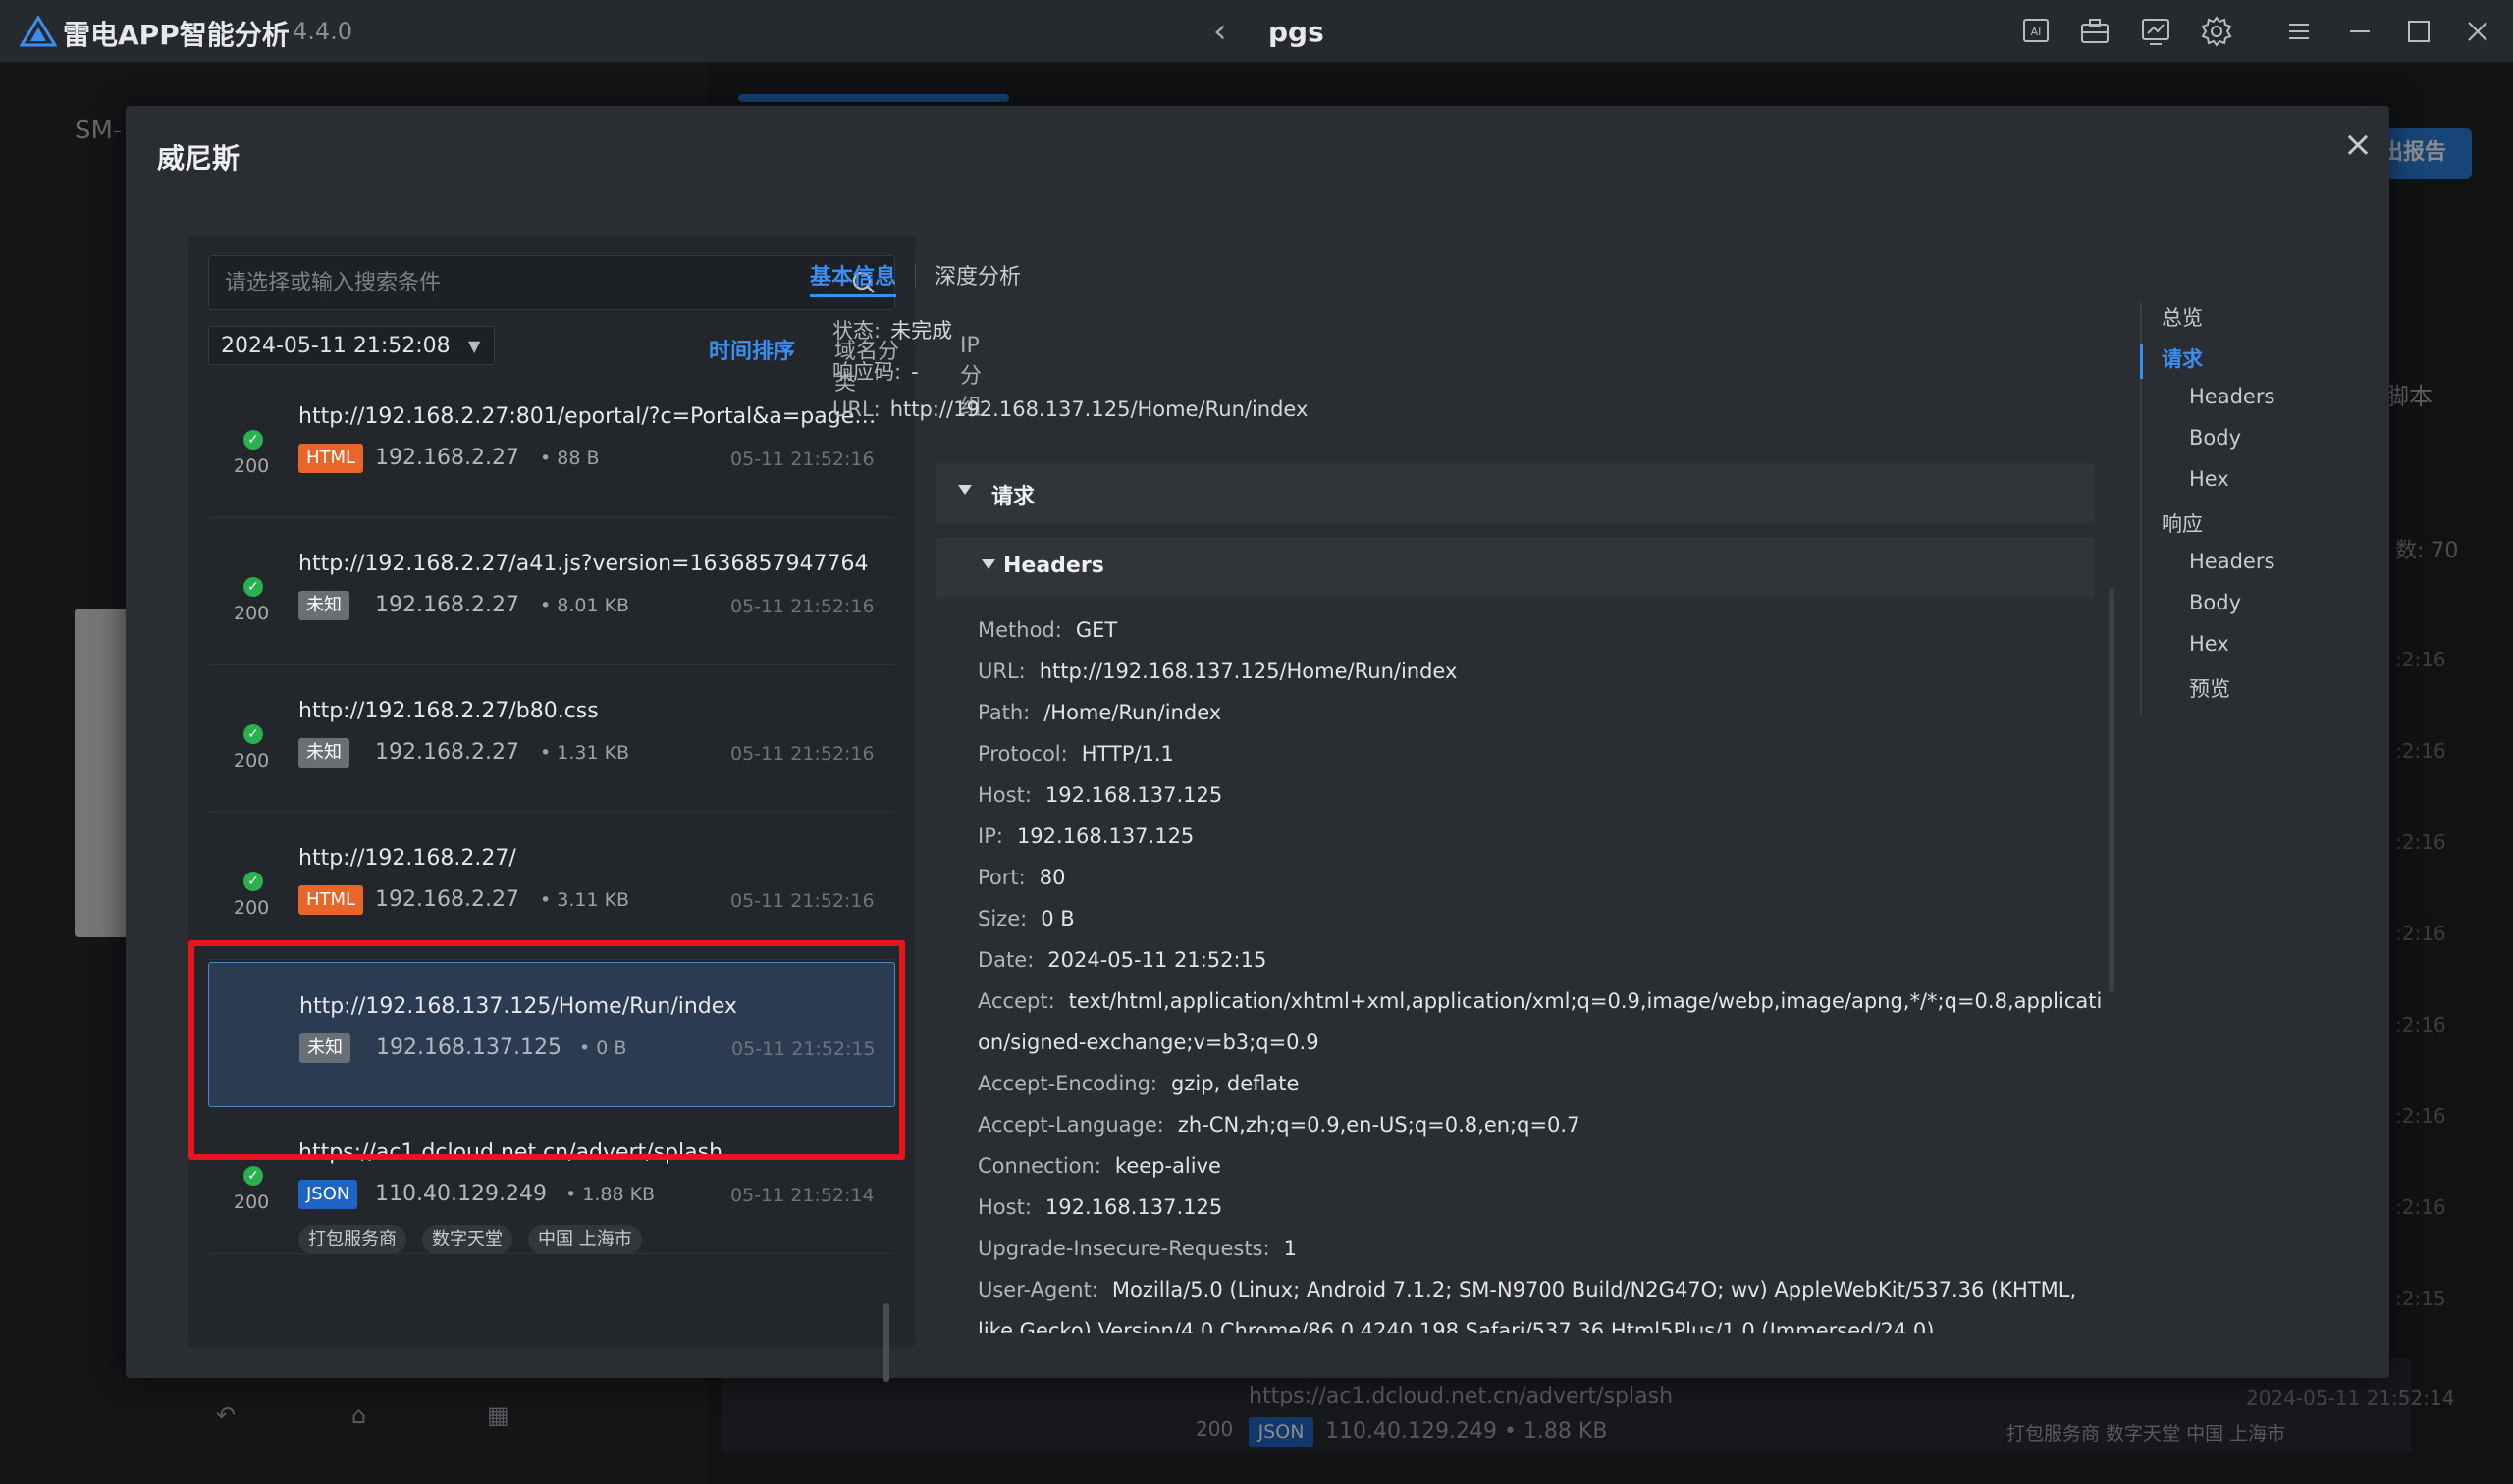  What do you see at coordinates (1071, 1125) in the screenshot?
I see `header-key: Accept-Language:` at bounding box center [1071, 1125].